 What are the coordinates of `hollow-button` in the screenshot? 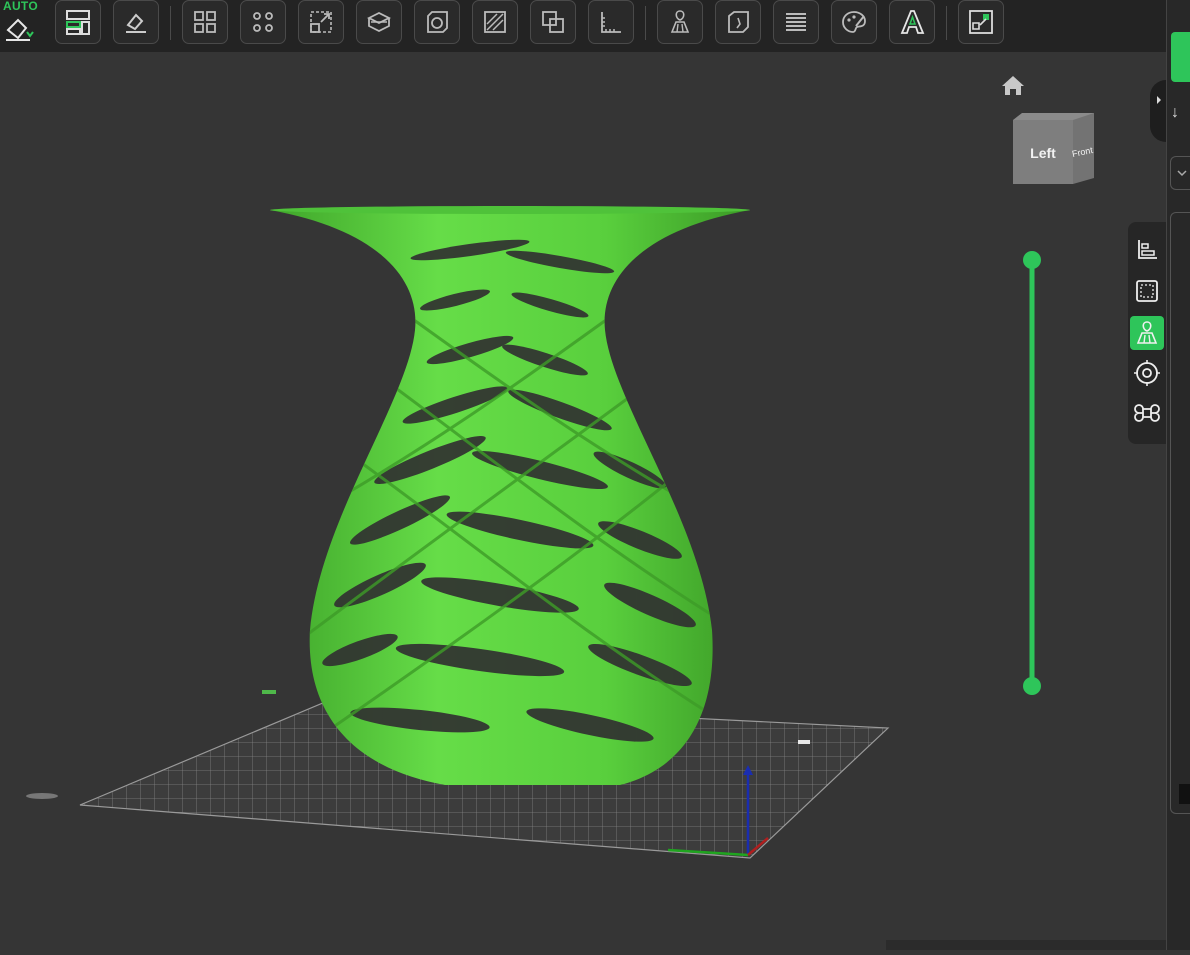 It's located at (437, 22).